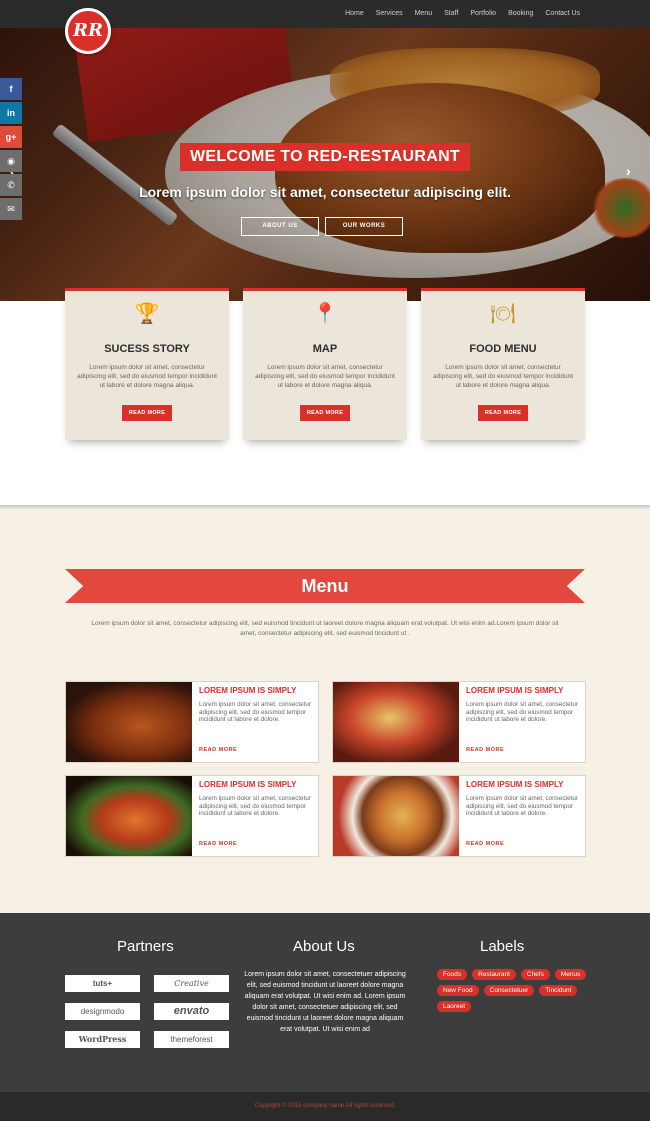  Describe the element at coordinates (11, 137) in the screenshot. I see `google-plus-icon: g+` at that location.